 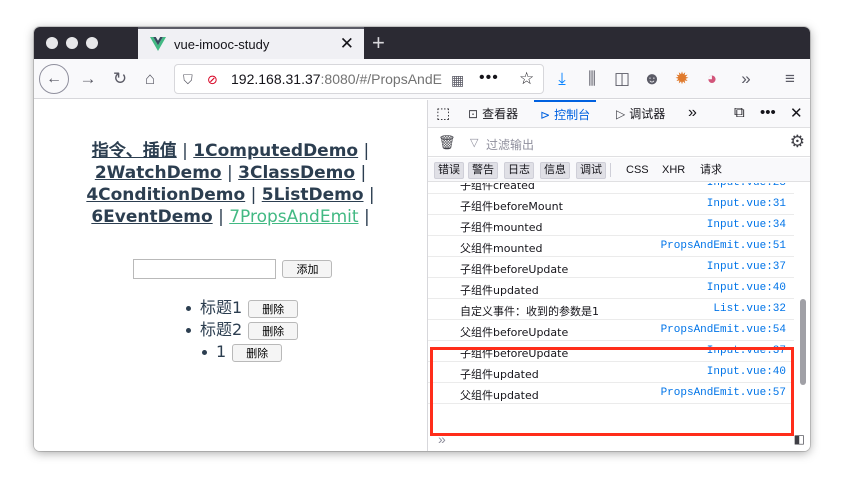 What do you see at coordinates (447, 142) in the screenshot?
I see `clear-console-icon: 🗑` at bounding box center [447, 142].